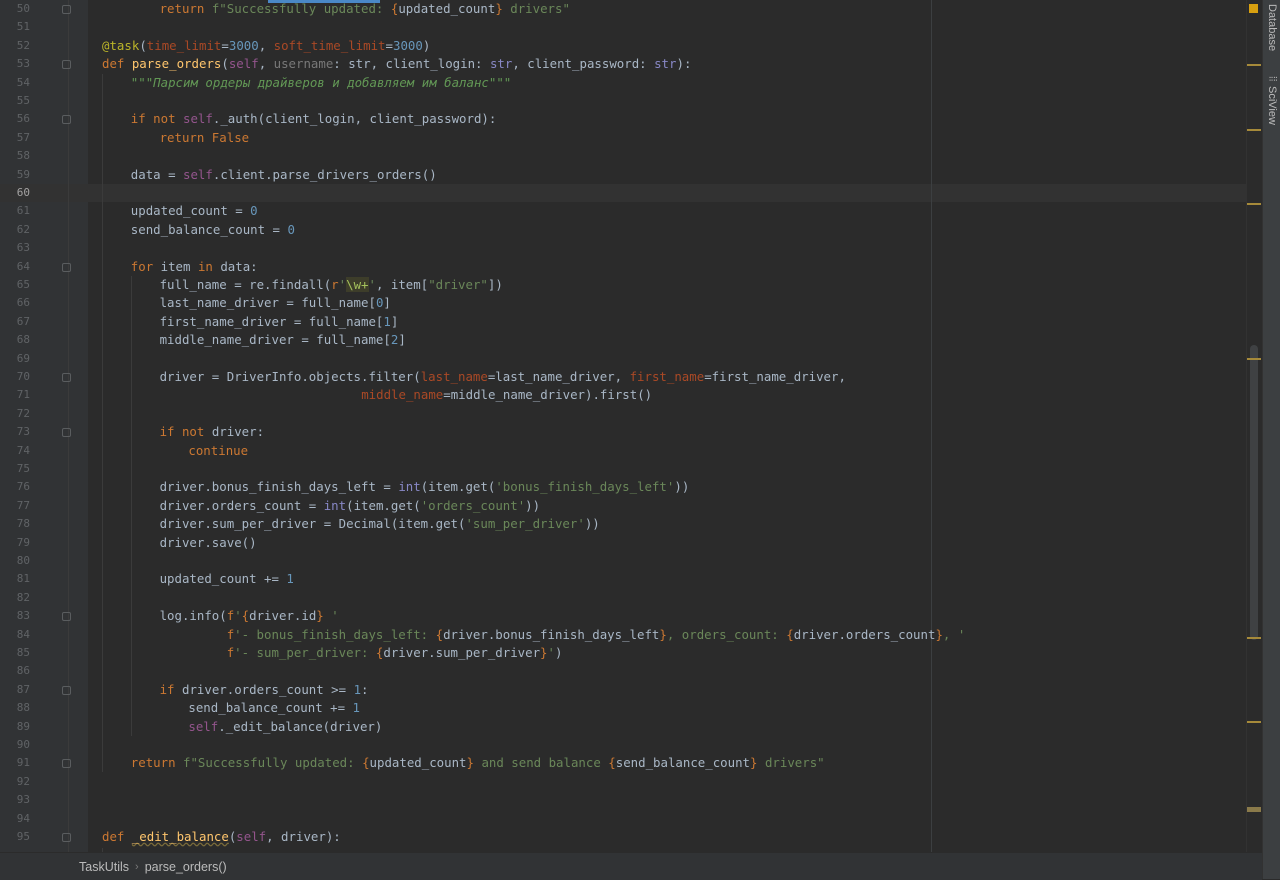  Describe the element at coordinates (726, 634) in the screenshot. I see `code-token: , orders_count:` at that location.